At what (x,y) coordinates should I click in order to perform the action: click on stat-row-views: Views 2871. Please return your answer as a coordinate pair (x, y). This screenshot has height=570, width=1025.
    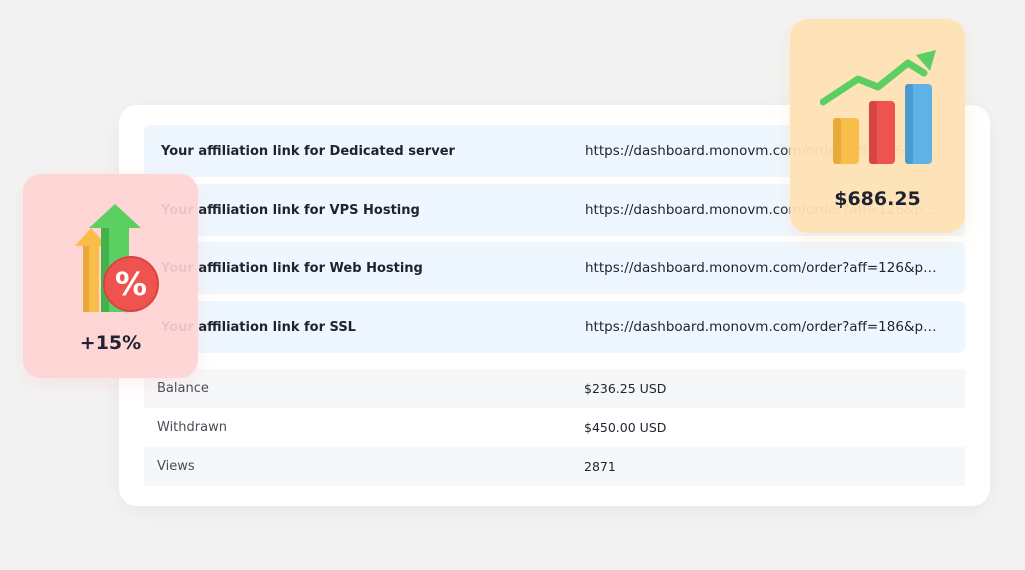
    Looking at the image, I should click on (554, 466).